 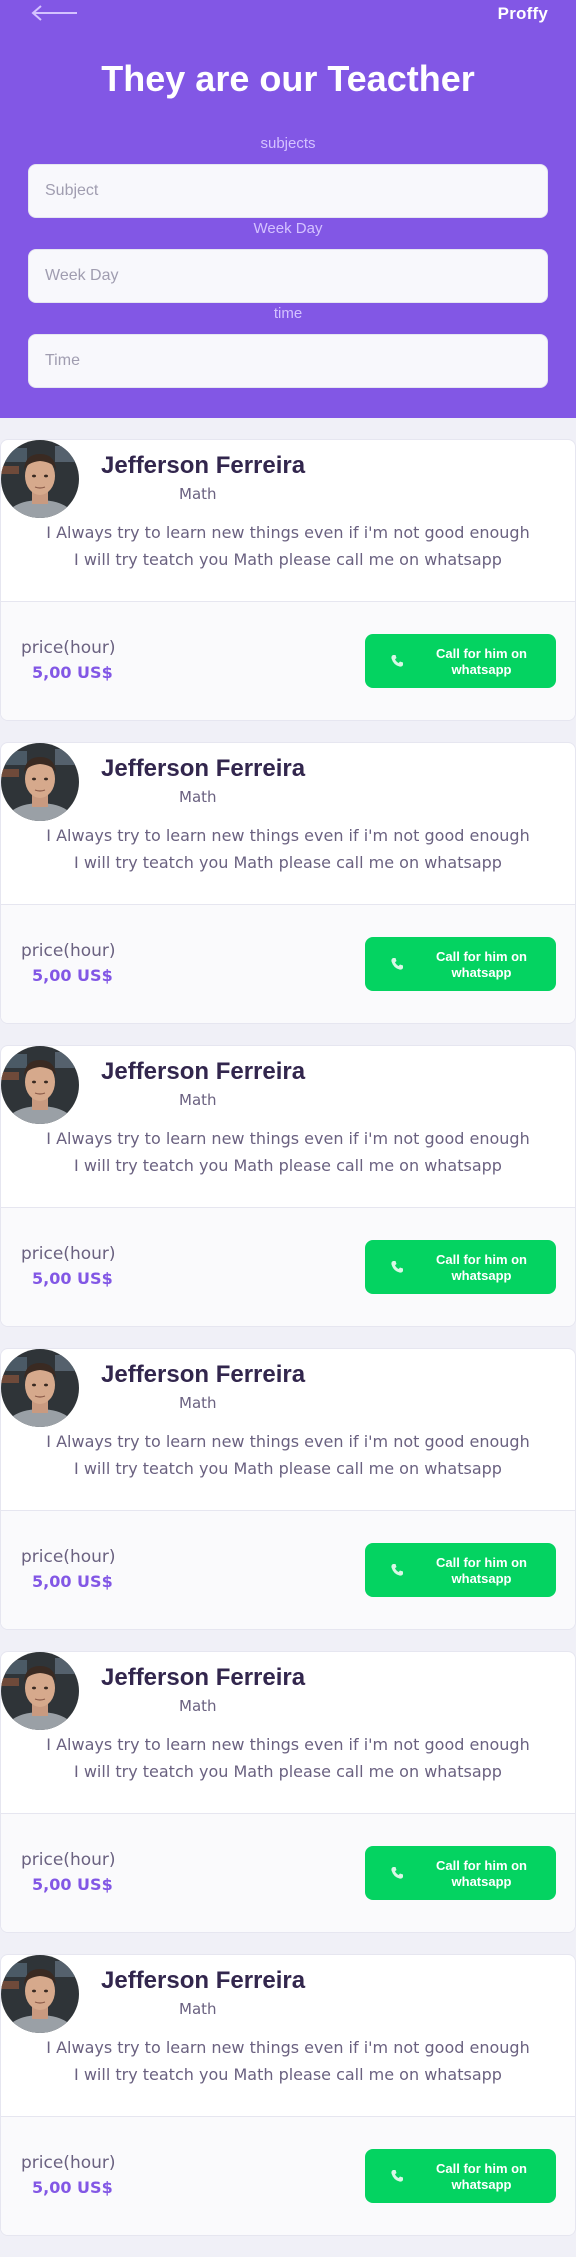 What do you see at coordinates (288, 361) in the screenshot?
I see `time-input` at bounding box center [288, 361].